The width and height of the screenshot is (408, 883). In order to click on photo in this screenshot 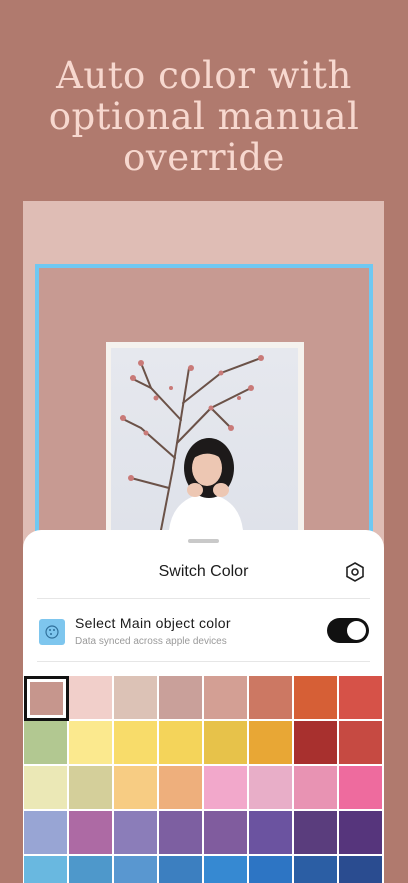, I will do `click(204, 439)`.